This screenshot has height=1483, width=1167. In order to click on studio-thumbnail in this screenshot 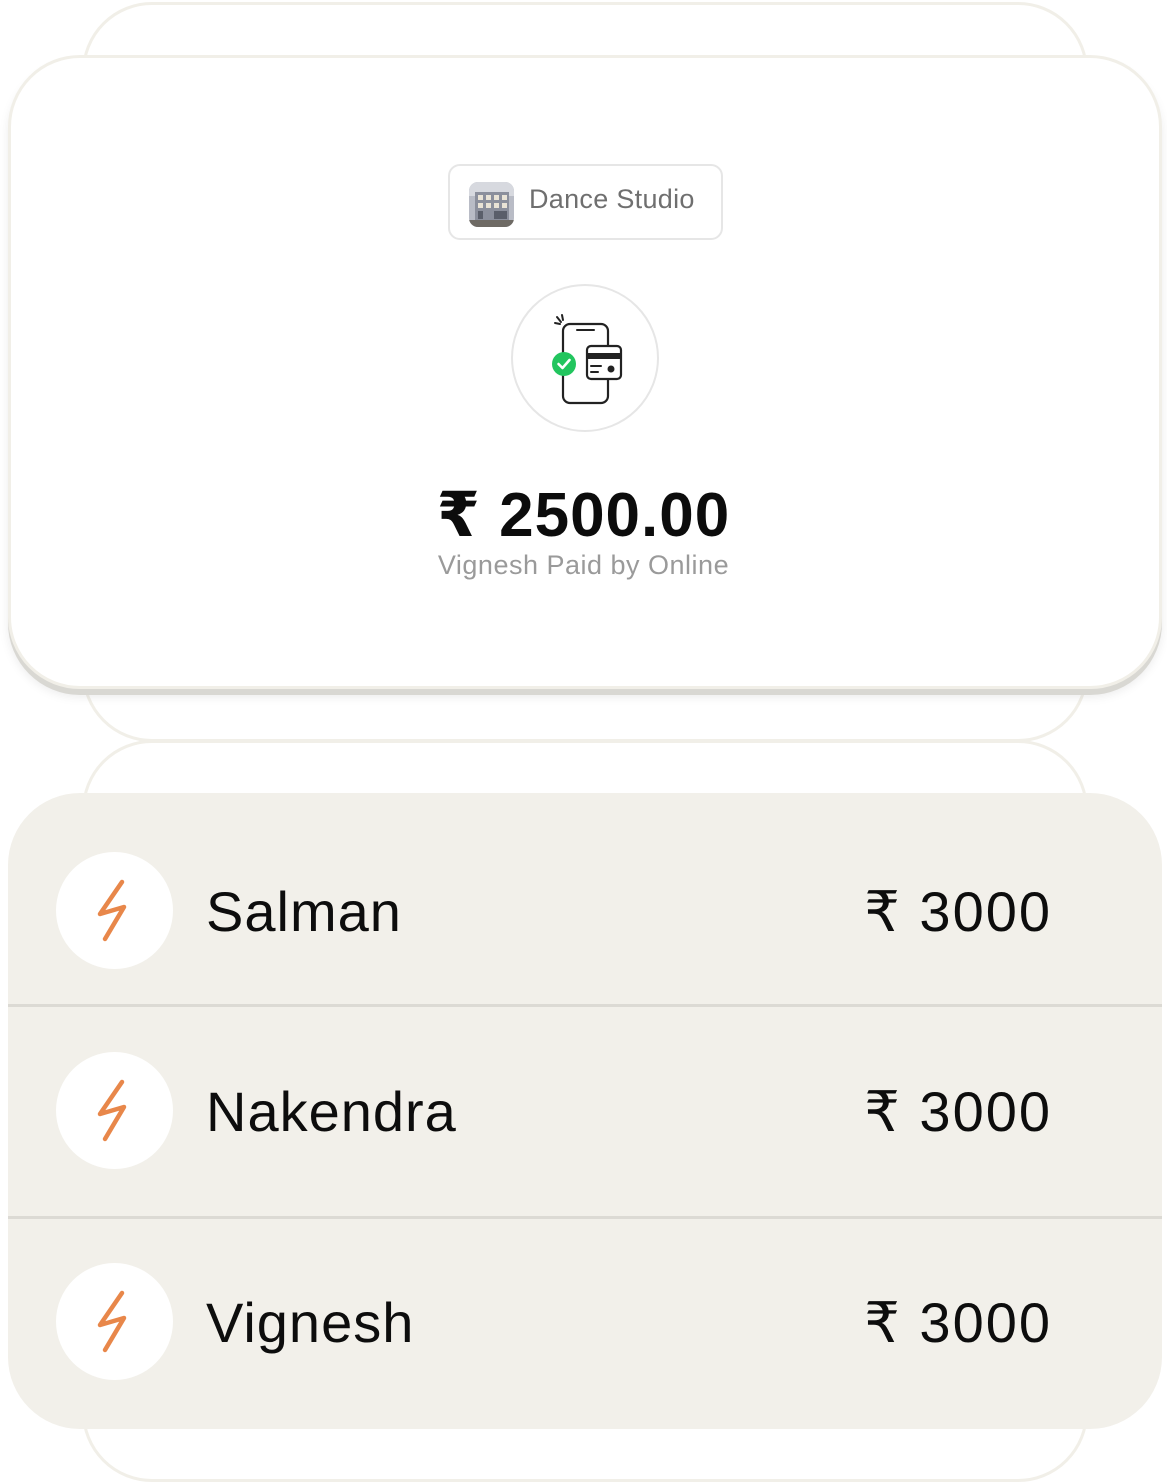, I will do `click(491, 204)`.